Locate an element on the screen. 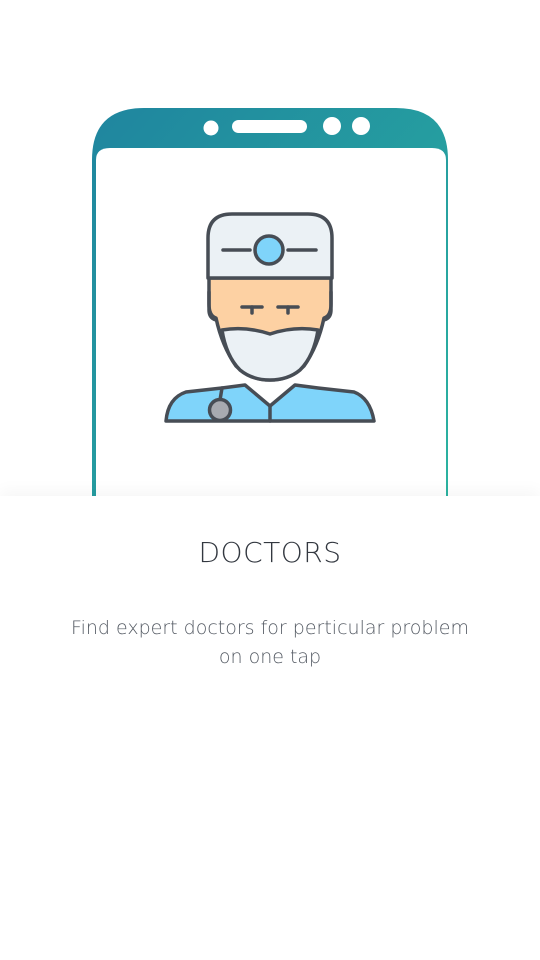 The image size is (540, 960). page-title: DOCTORS is located at coordinates (270, 552).